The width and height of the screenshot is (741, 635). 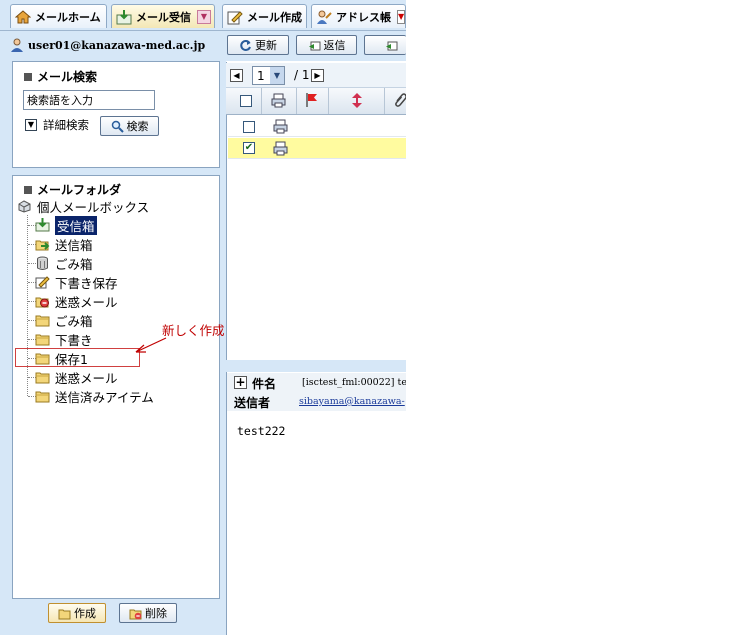 What do you see at coordinates (64, 263) in the screenshot?
I see `folder-item-trash: ごみ箱` at bounding box center [64, 263].